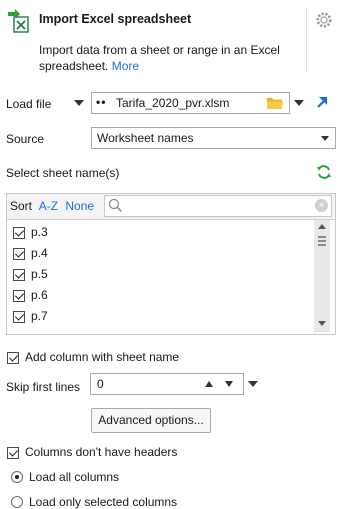 The width and height of the screenshot is (344, 509). What do you see at coordinates (25, 139) in the screenshot?
I see `source-label: Source` at bounding box center [25, 139].